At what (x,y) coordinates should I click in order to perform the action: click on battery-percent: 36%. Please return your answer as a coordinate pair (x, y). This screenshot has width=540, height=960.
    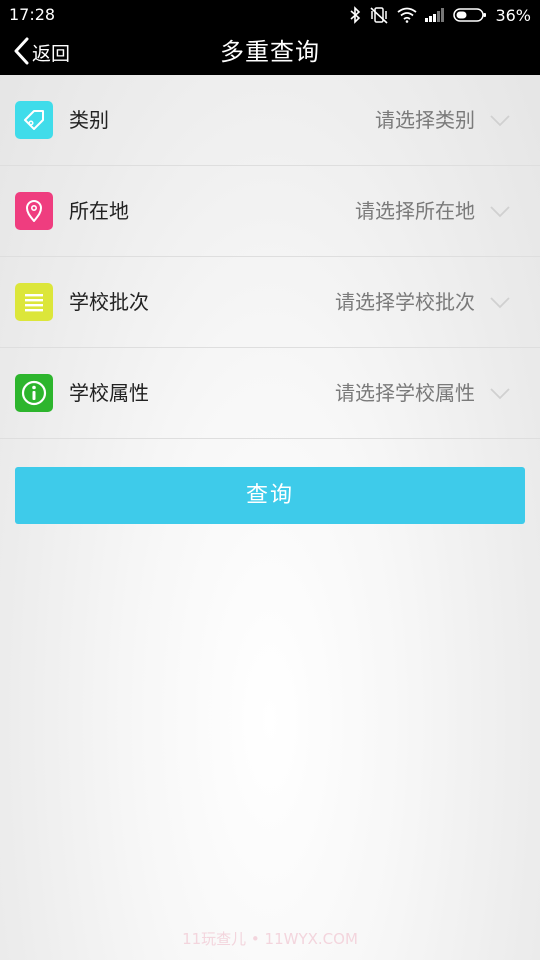
    Looking at the image, I should click on (513, 15).